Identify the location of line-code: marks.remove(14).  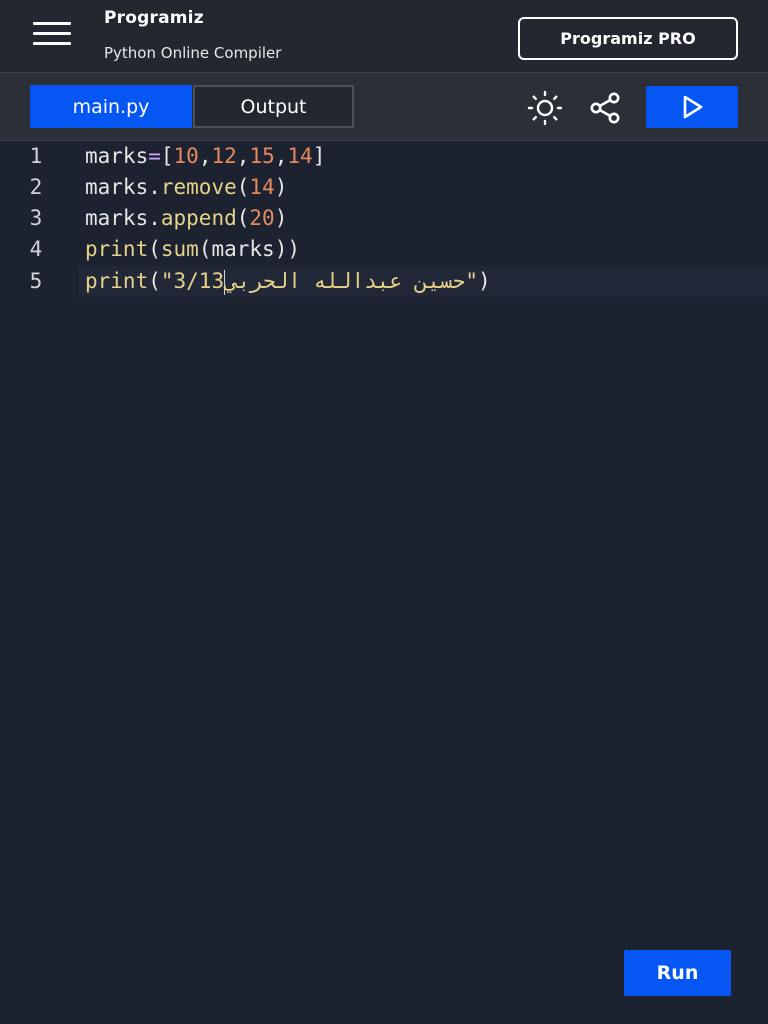
(423, 187).